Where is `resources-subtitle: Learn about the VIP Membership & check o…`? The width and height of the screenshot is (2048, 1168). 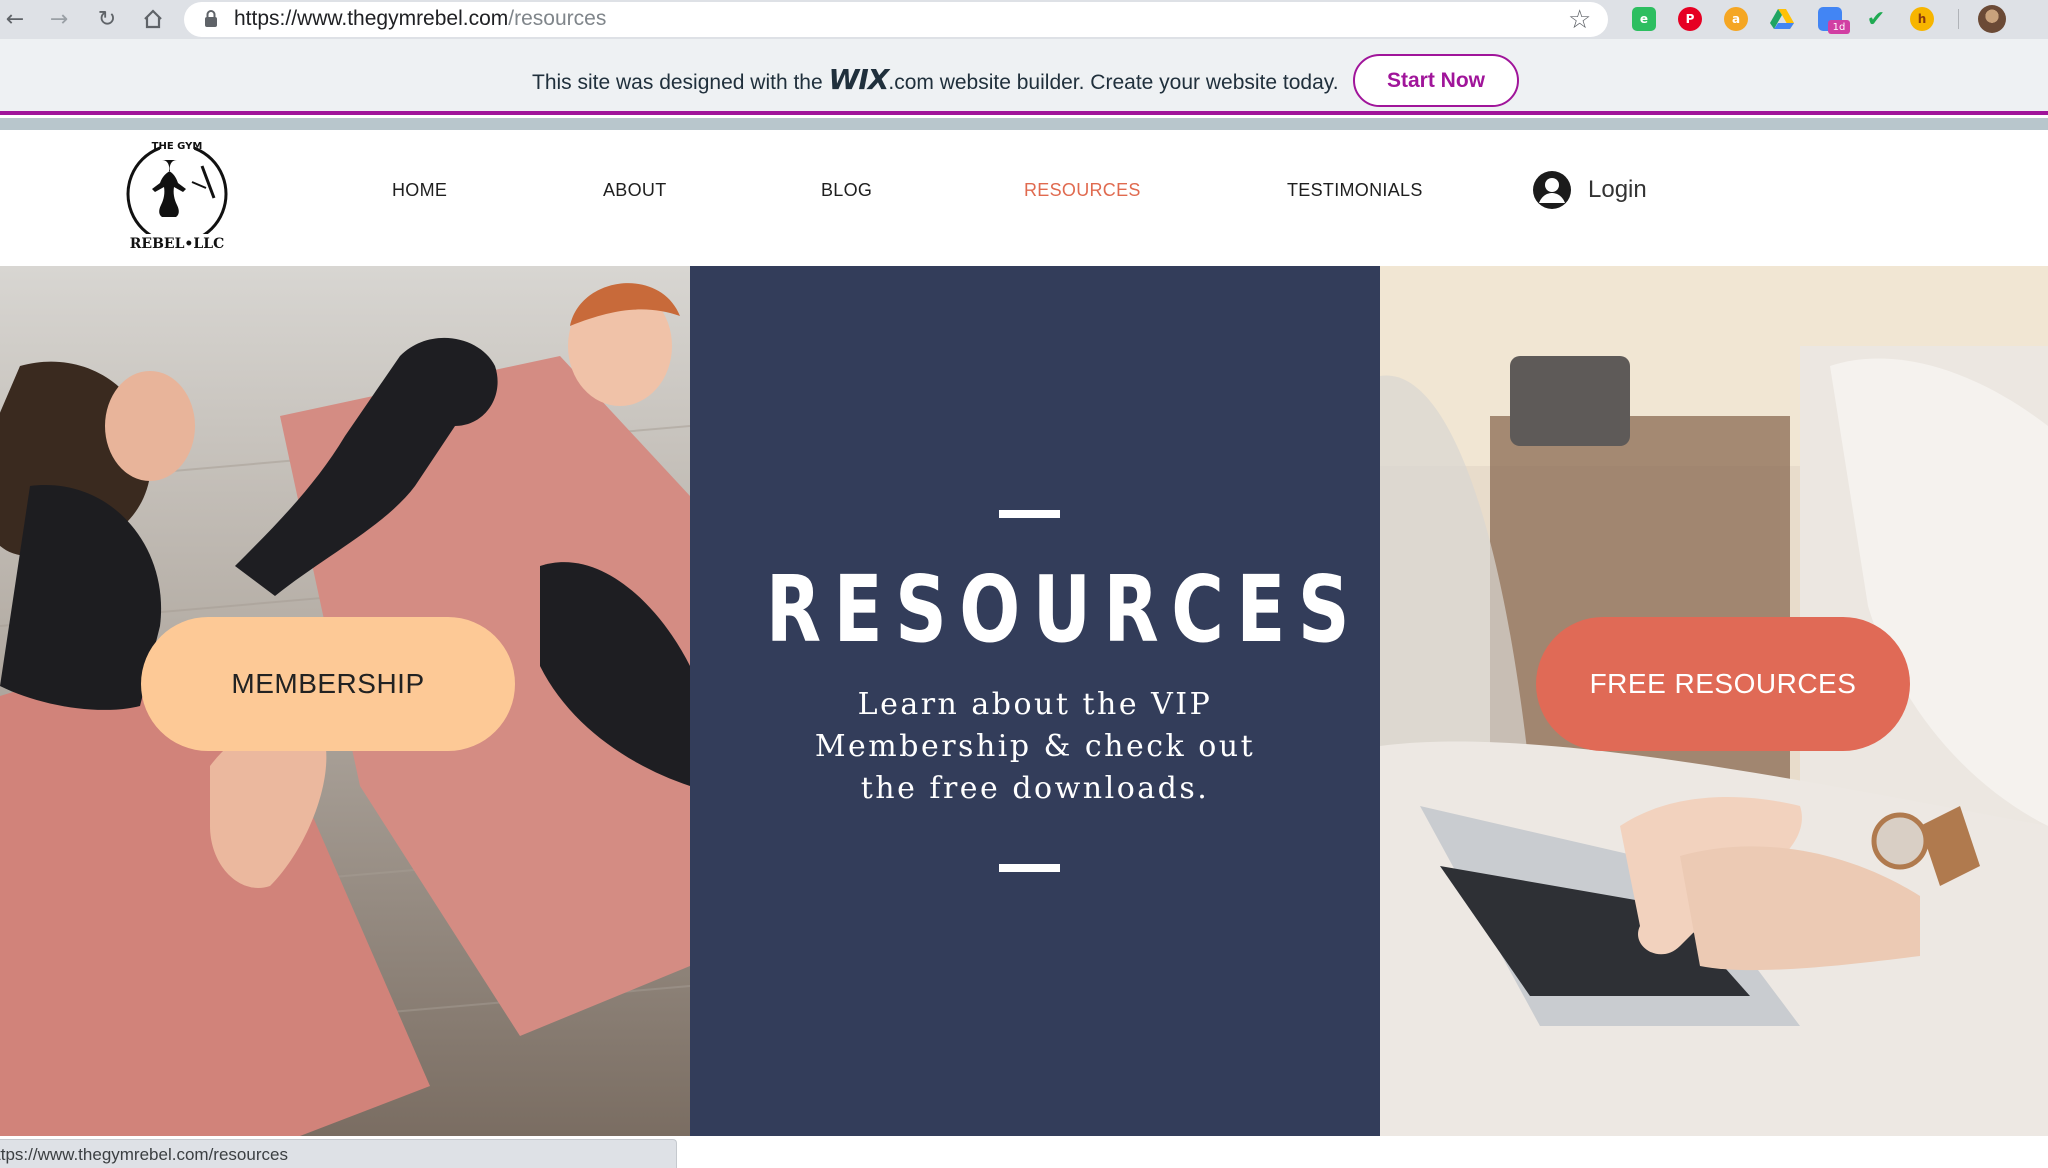 resources-subtitle: Learn about the VIP Membership & check o… is located at coordinates (1035, 746).